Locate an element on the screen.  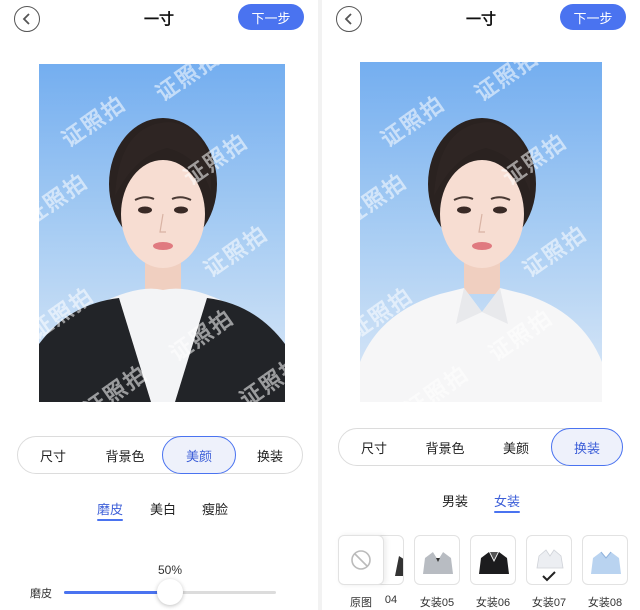
outfit-label-05: 女装05 is located at coordinates (437, 603).